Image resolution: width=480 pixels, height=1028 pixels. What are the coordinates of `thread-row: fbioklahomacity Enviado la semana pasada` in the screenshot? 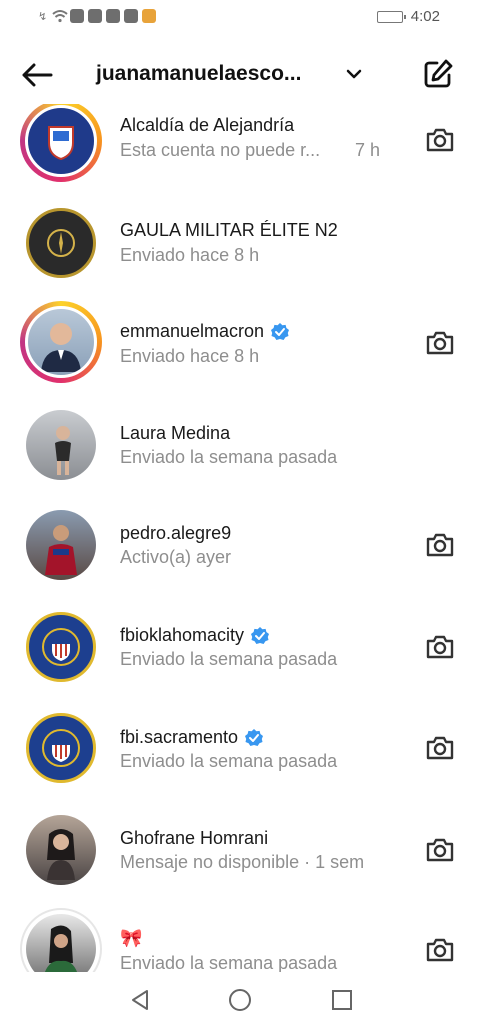 It's located at (240, 652).